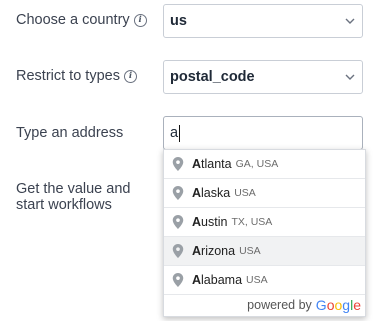 The image size is (384, 321). I want to click on text-cursor, so click(180, 133).